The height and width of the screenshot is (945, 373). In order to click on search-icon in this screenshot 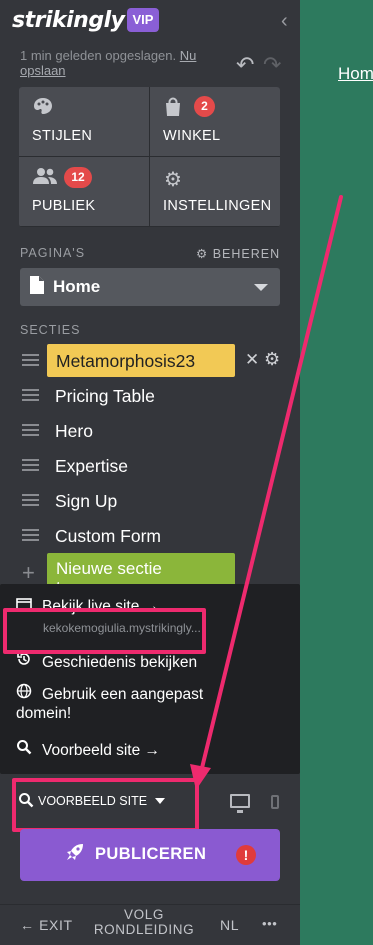, I will do `click(29, 749)`.